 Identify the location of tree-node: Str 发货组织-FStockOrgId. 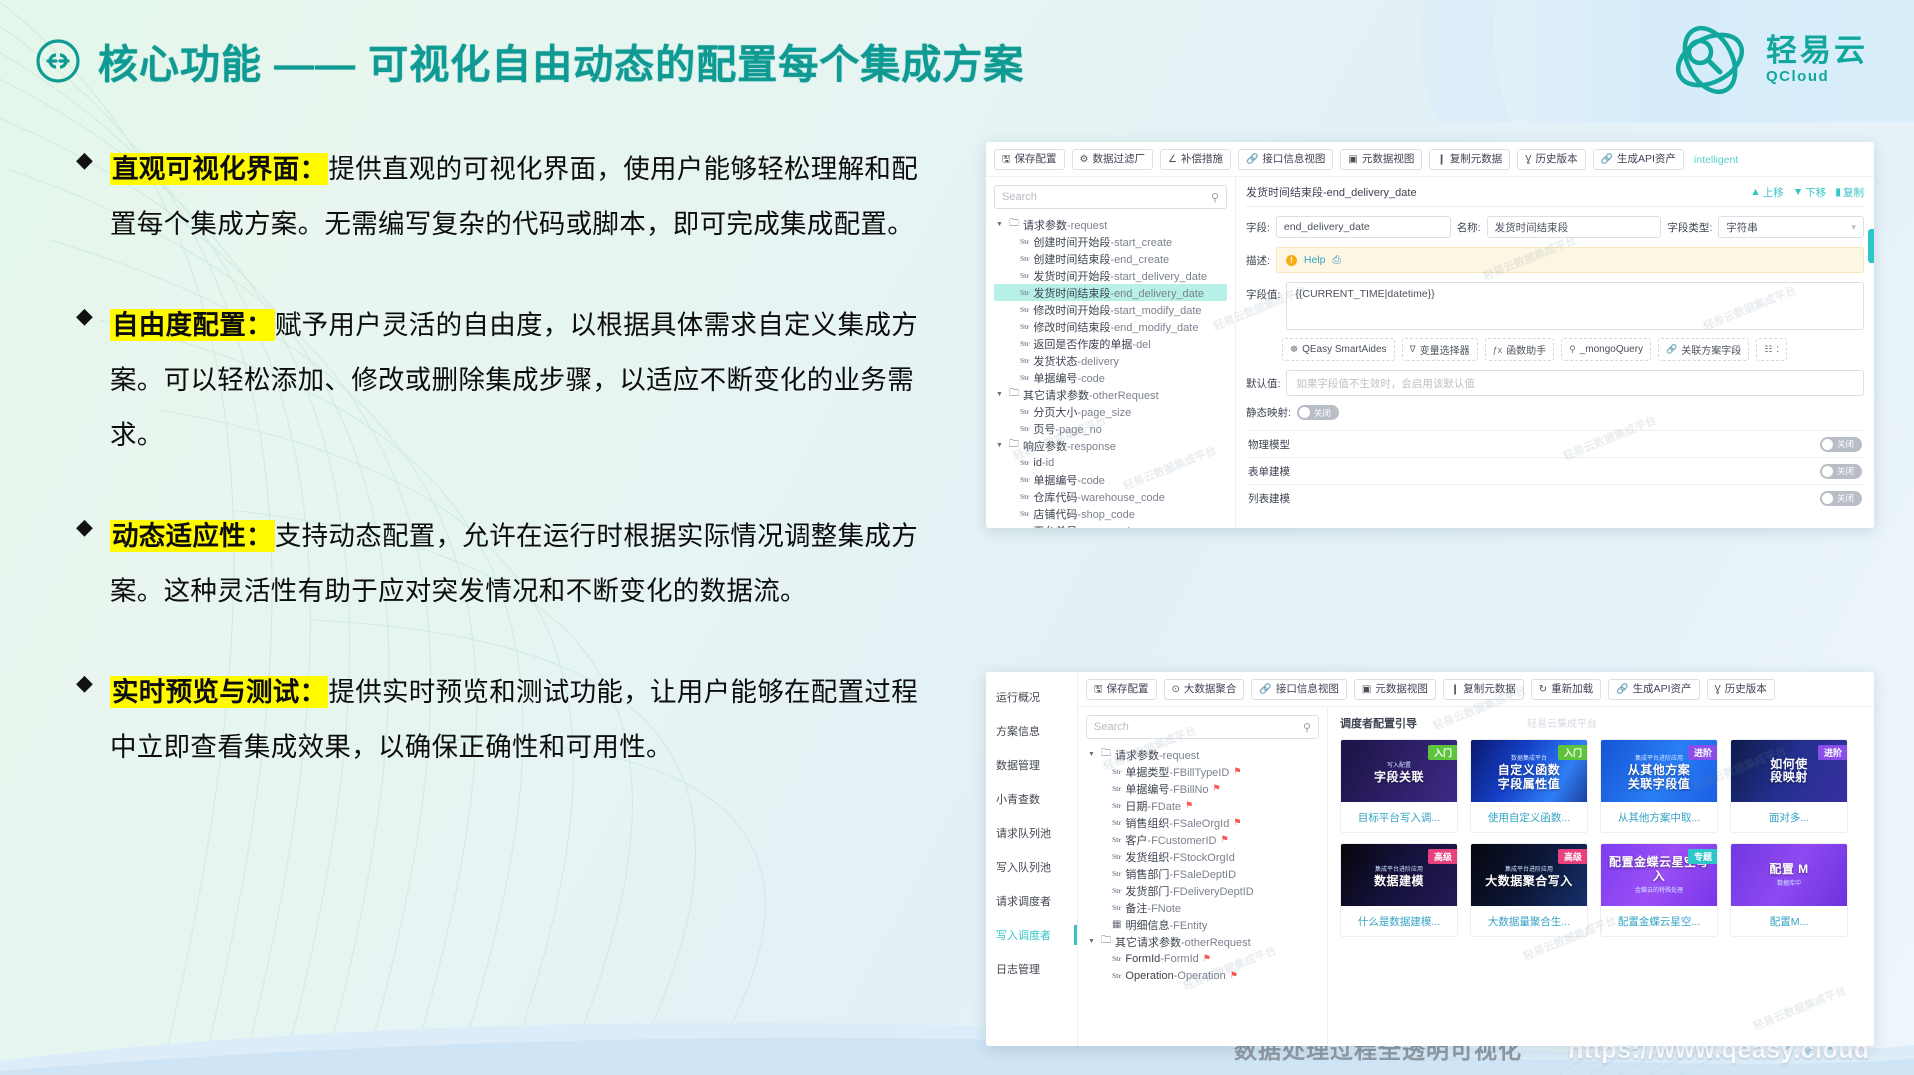
(1202, 856).